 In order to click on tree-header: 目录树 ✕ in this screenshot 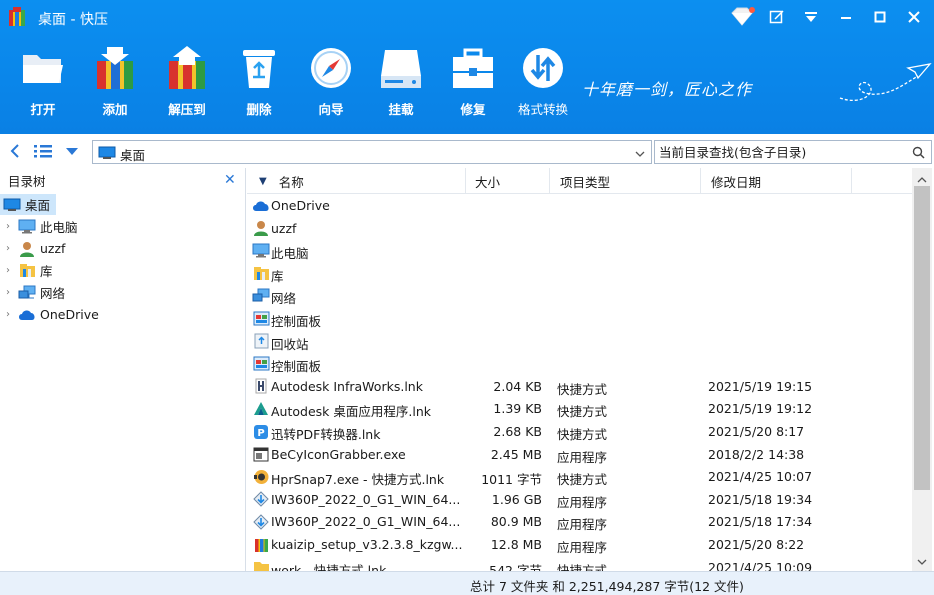, I will do `click(122, 180)`.